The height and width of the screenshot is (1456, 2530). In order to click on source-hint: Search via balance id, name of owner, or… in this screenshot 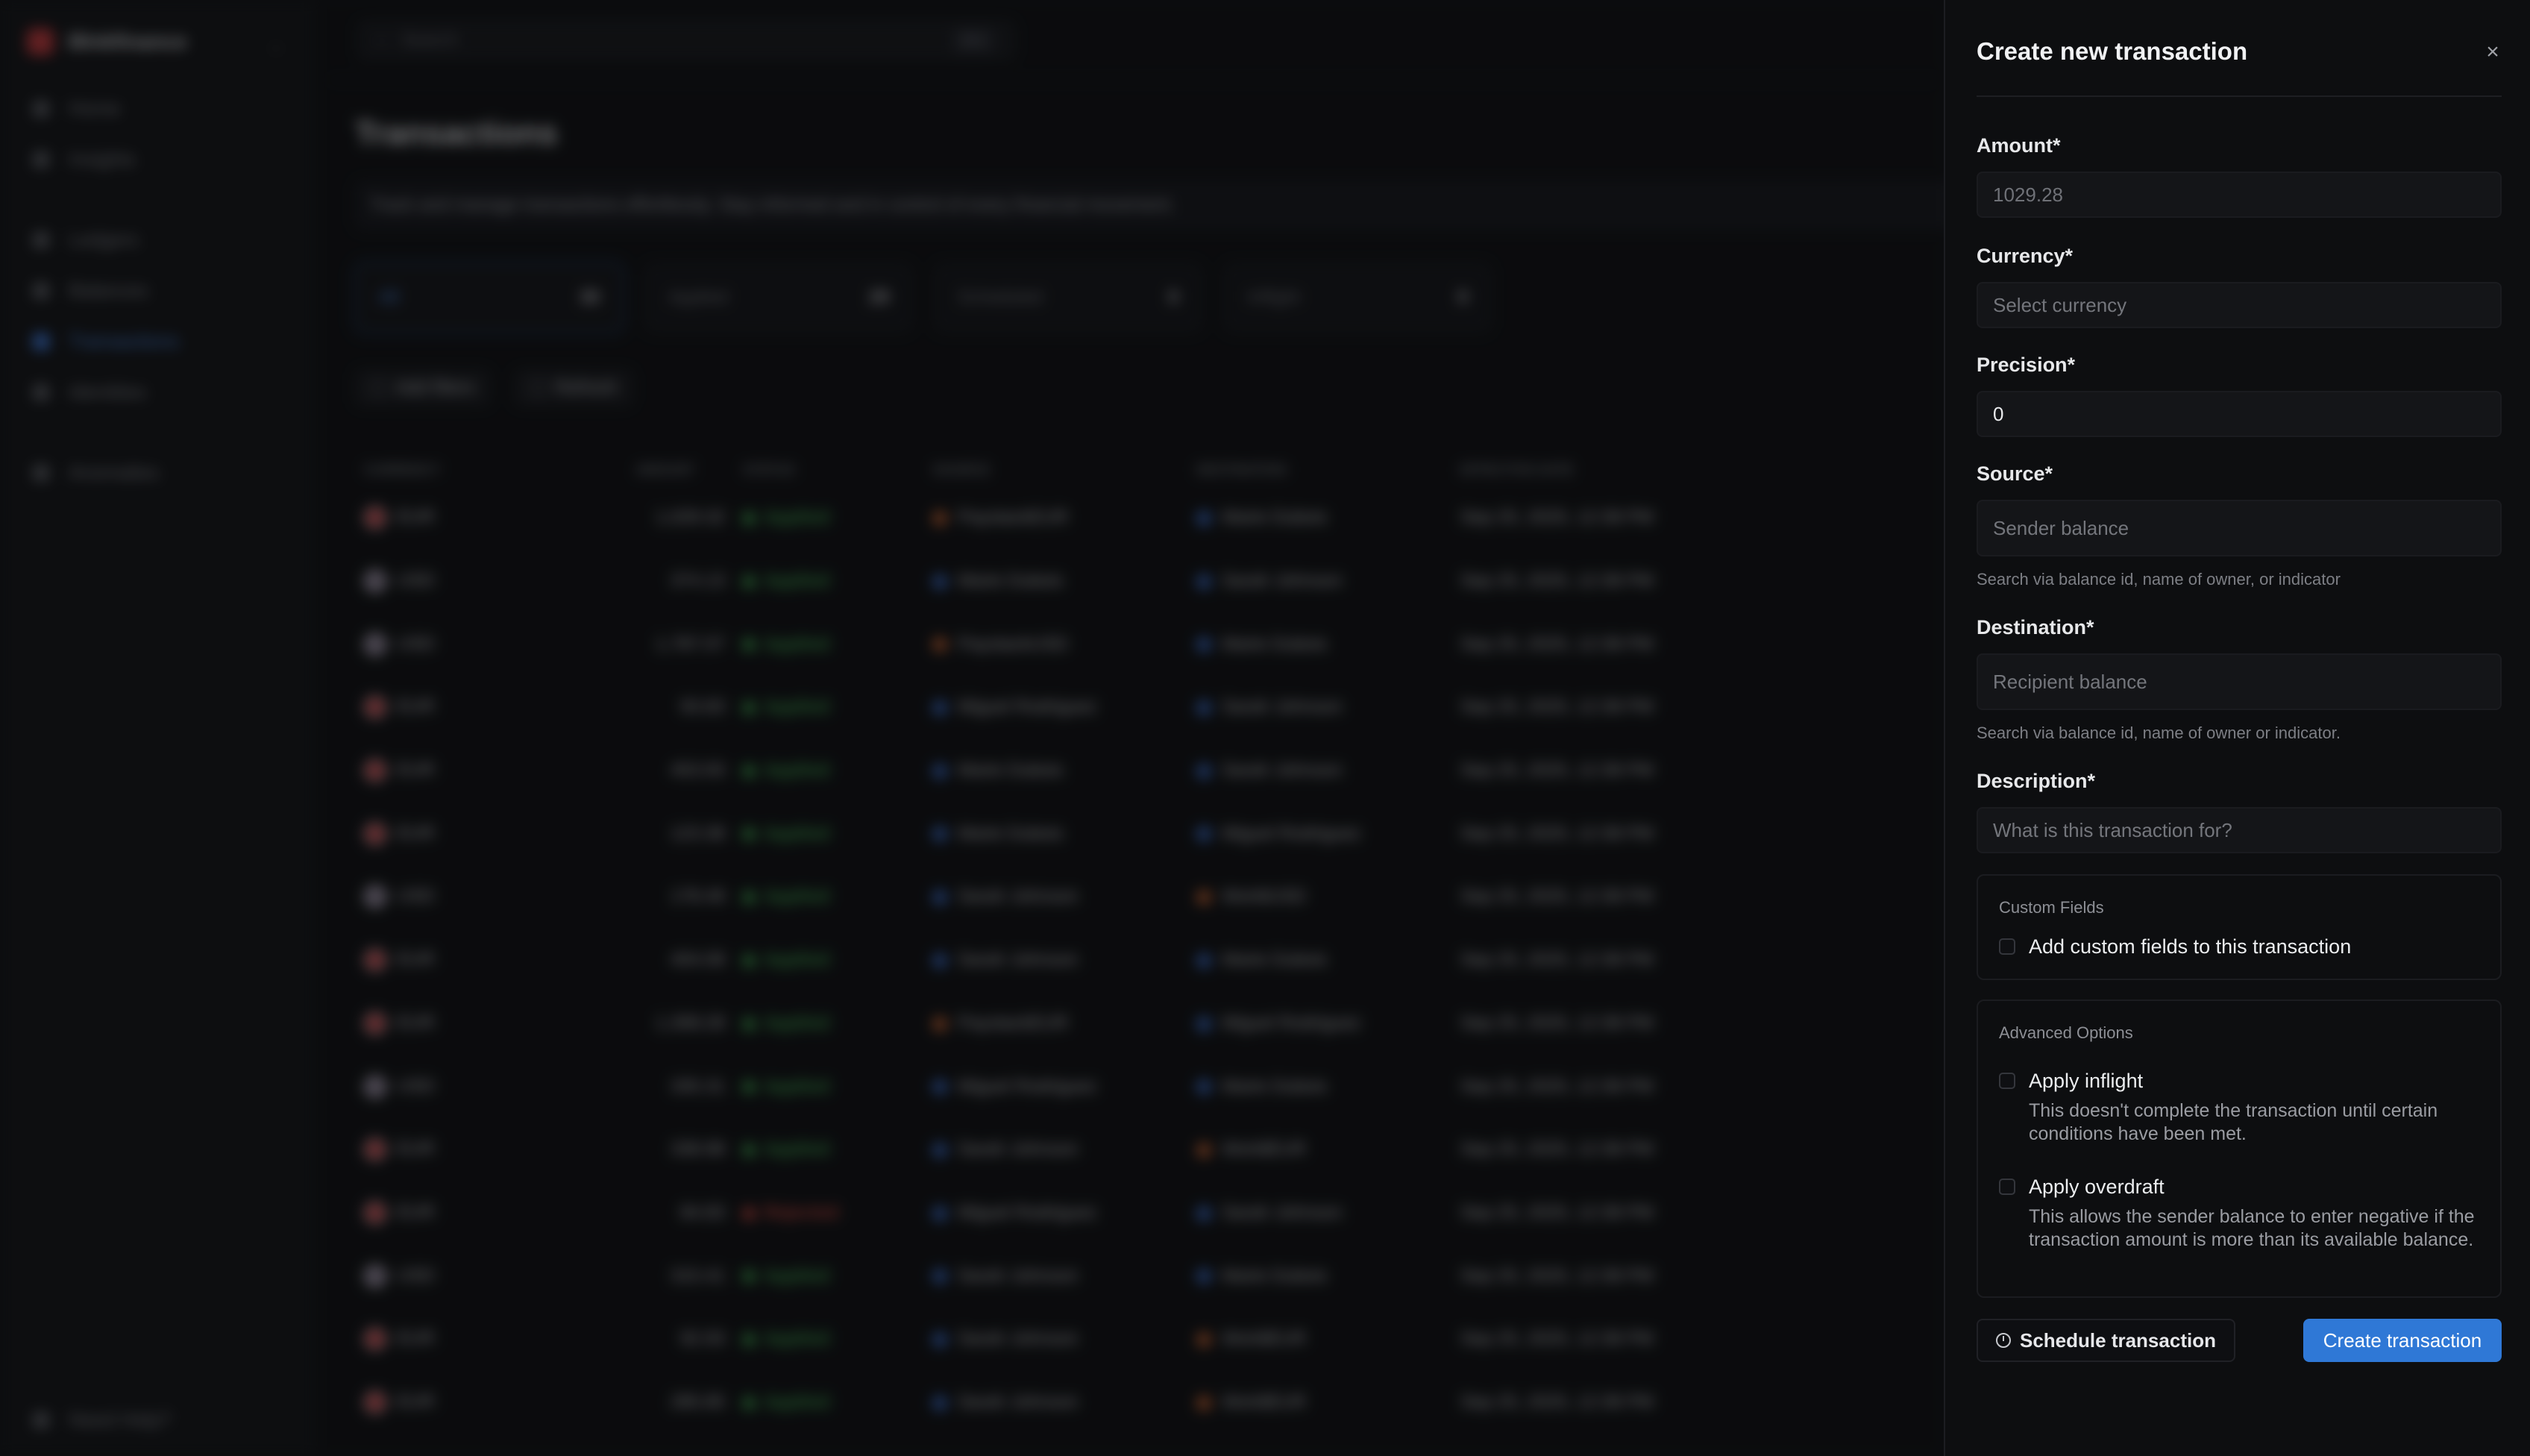, I will do `click(2159, 579)`.